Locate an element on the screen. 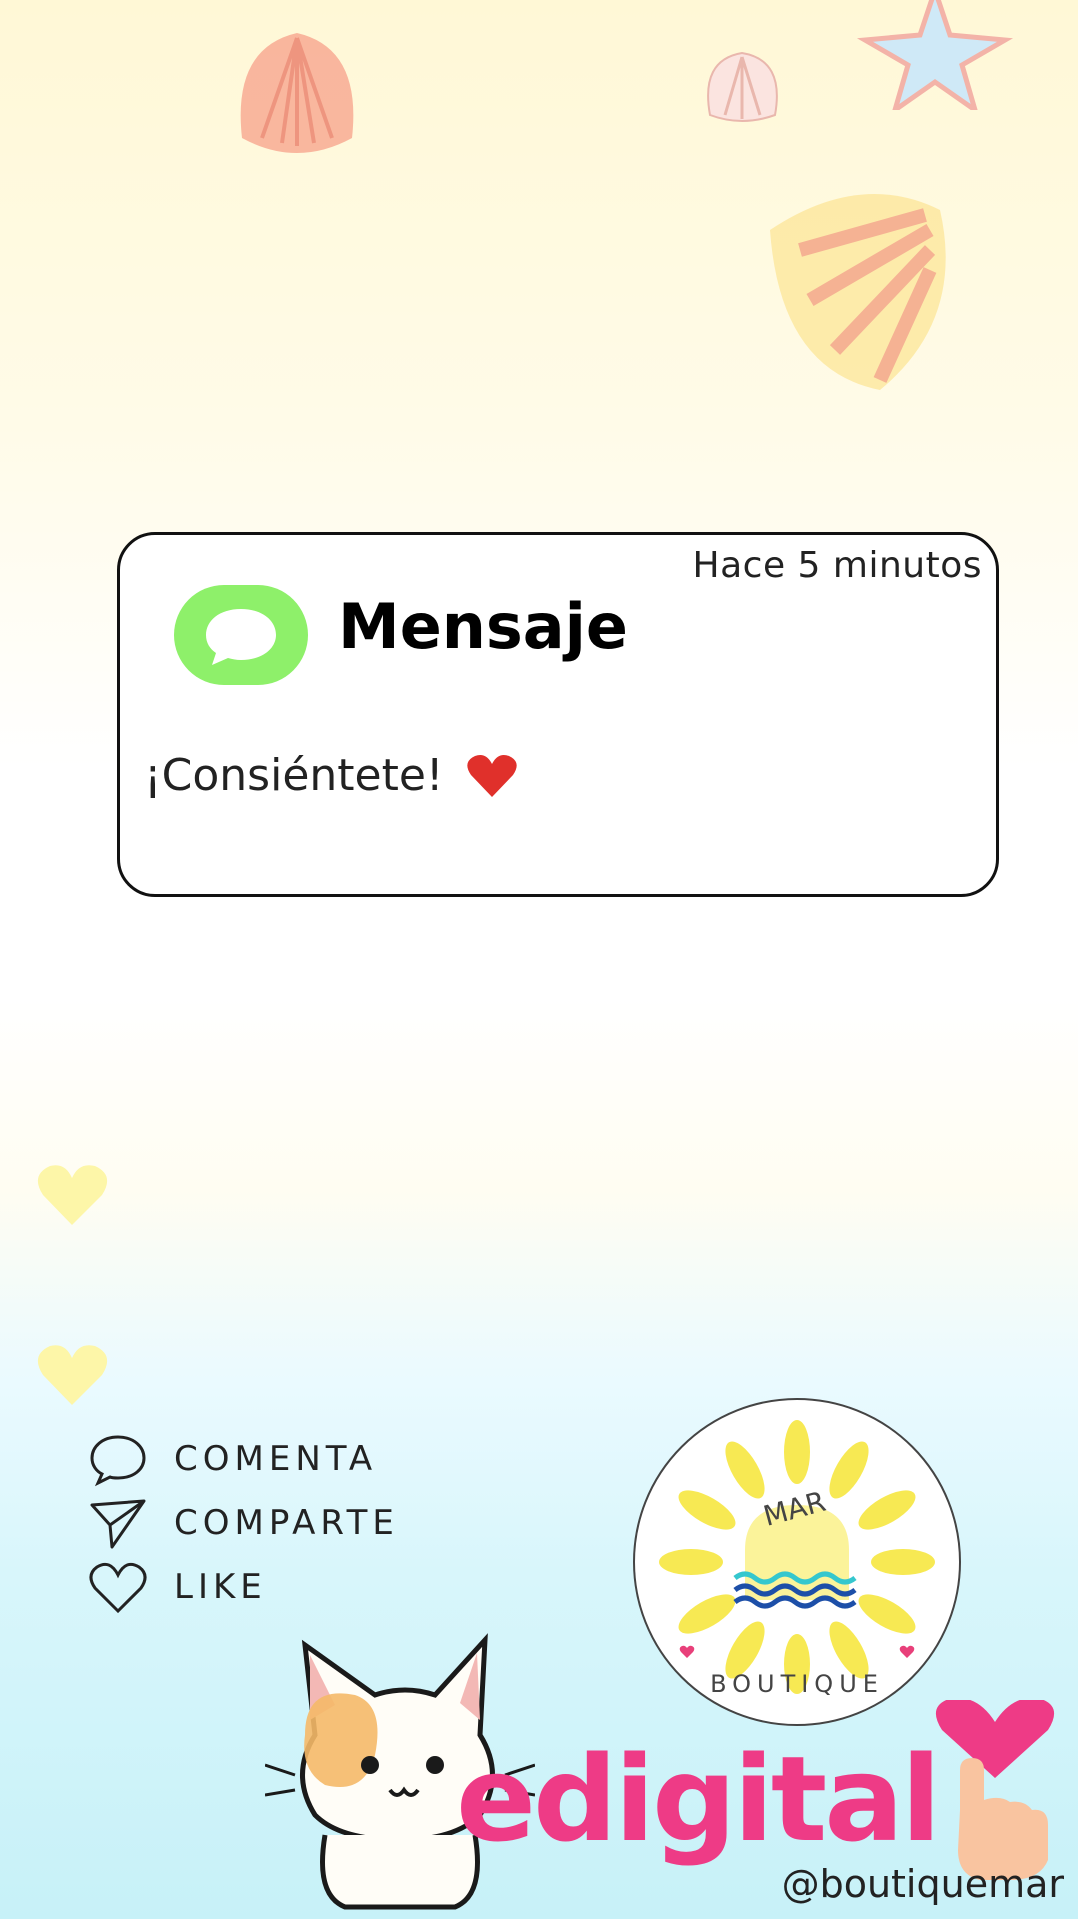 Image resolution: width=1078 pixels, height=1919 pixels. comment-action: COMENTA is located at coordinates (242, 1459).